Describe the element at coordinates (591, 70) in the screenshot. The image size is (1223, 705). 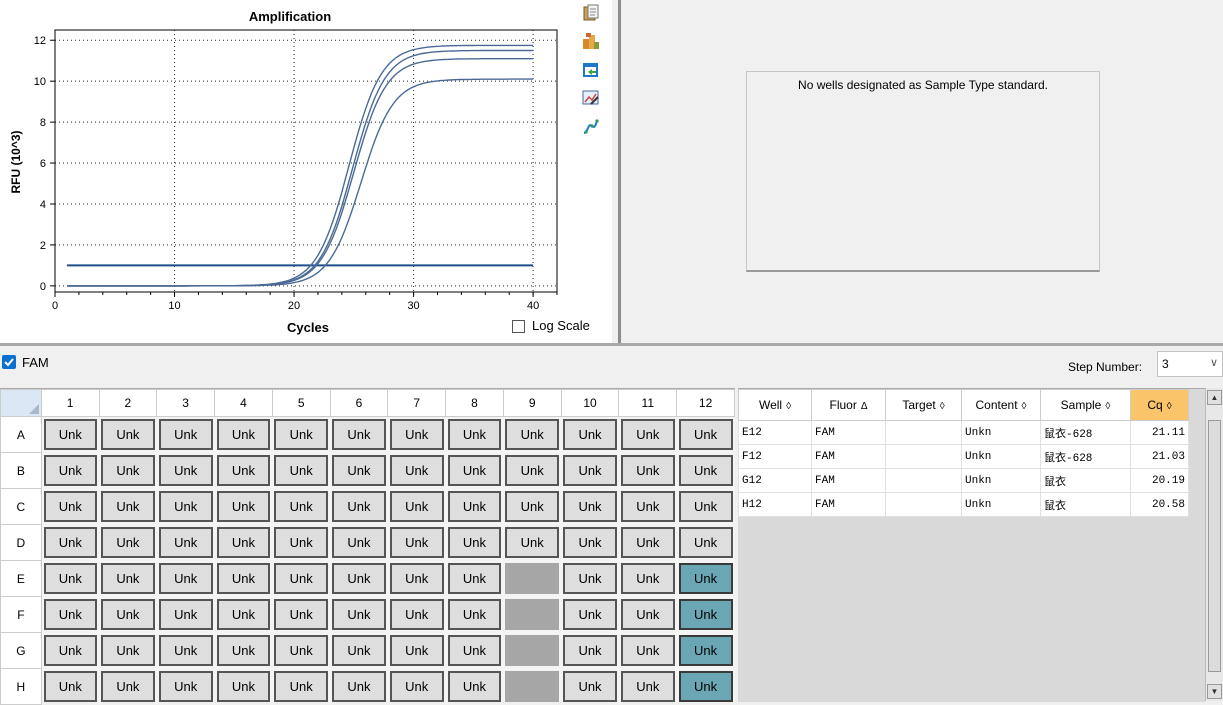
I see `export-image-icon` at that location.